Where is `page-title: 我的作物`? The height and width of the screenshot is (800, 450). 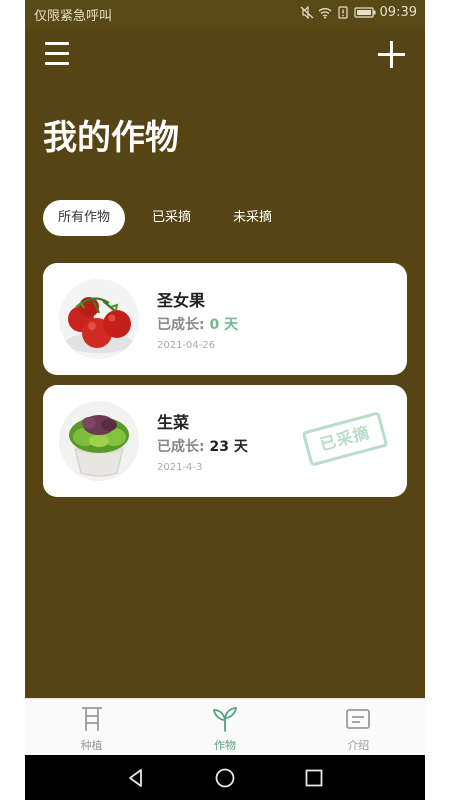
page-title: 我的作物 is located at coordinates (111, 138).